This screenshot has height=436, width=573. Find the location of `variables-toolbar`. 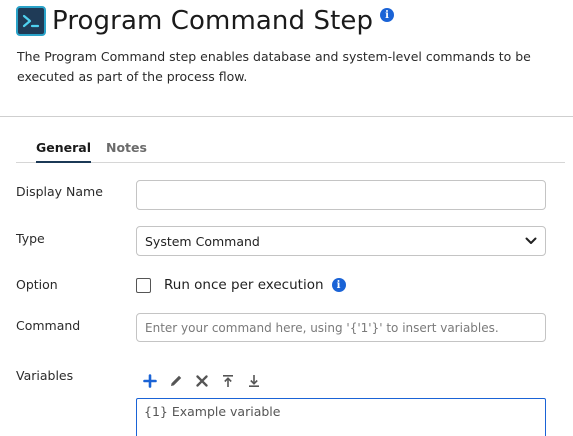

variables-toolbar is located at coordinates (205, 381).